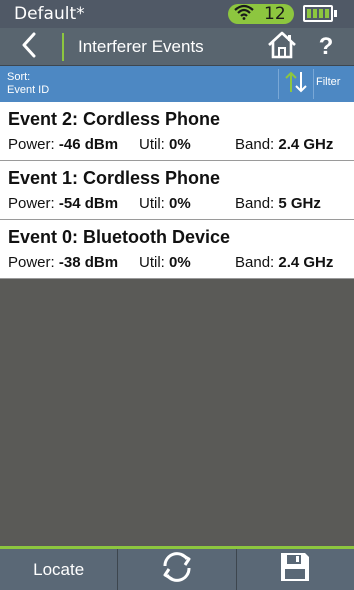 This screenshot has height=590, width=354. I want to click on profile-name: Default*, so click(49, 14).